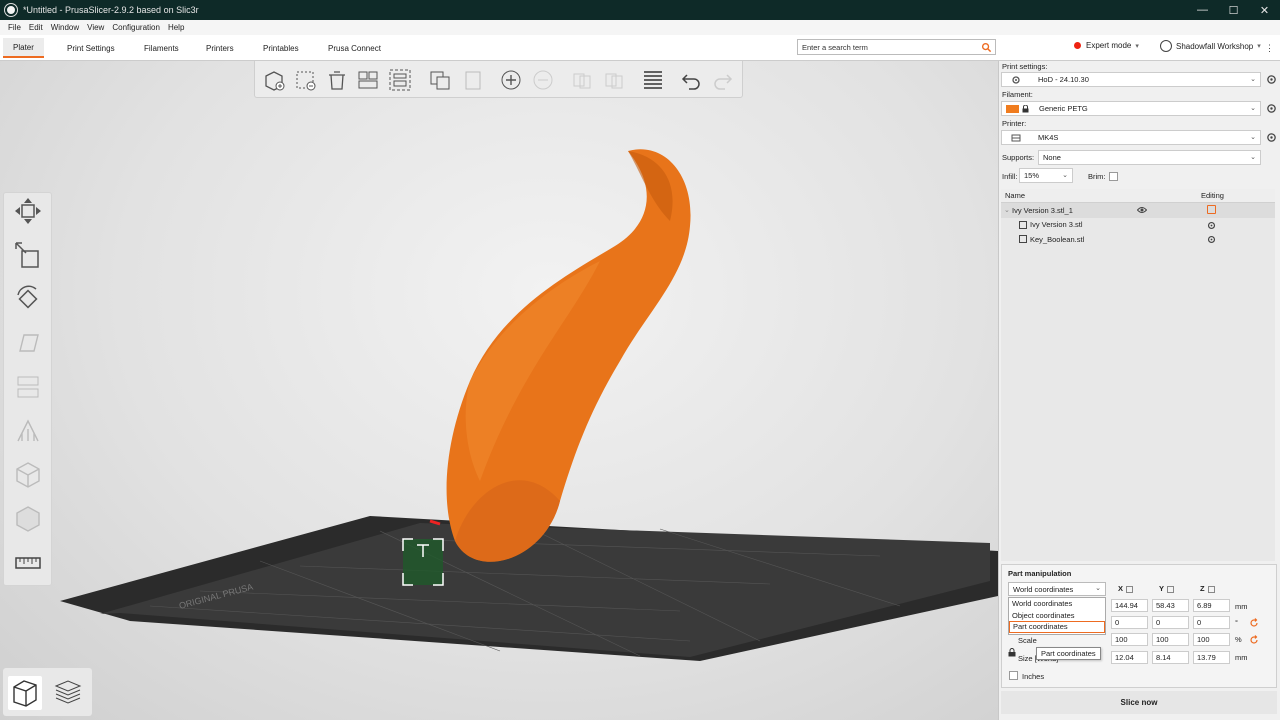  I want to click on object-row: ⌄ Ivy Version 3.stl_1, so click(1138, 210).